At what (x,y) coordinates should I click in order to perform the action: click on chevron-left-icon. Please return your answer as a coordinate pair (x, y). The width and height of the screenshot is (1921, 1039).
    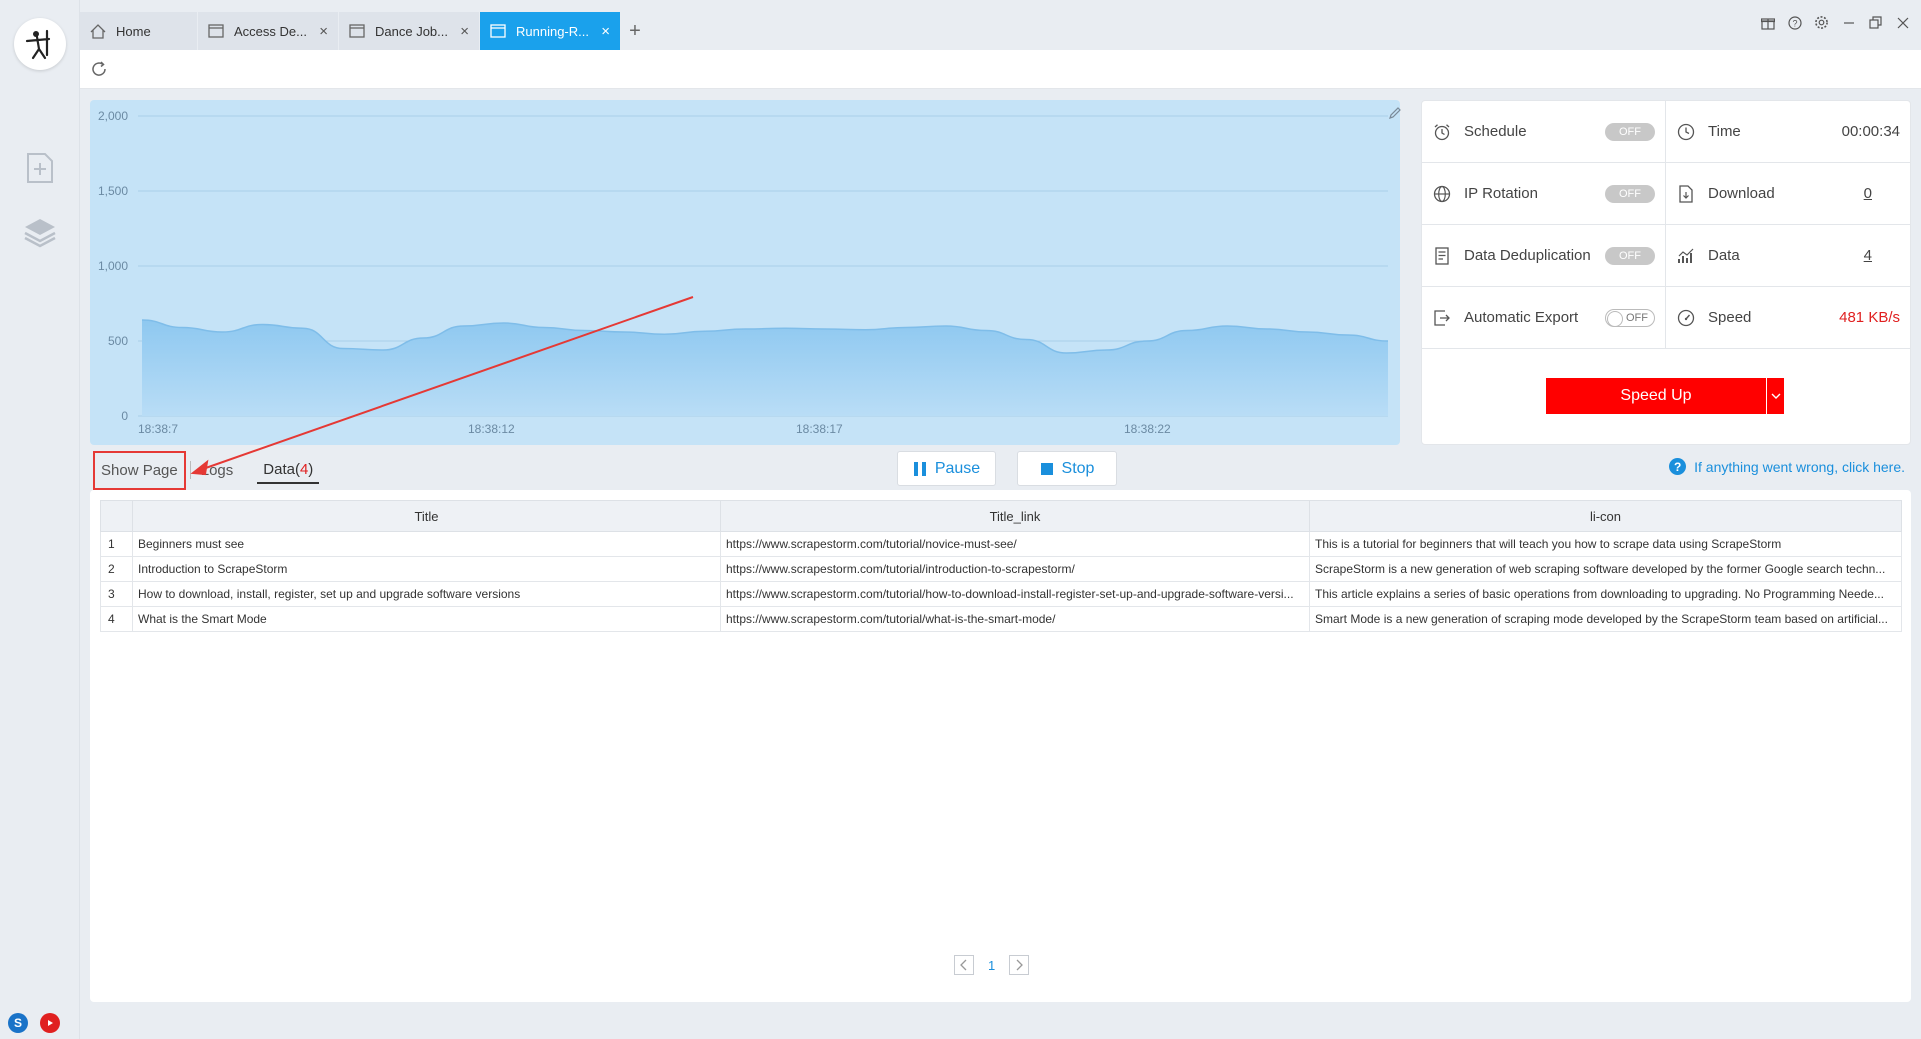
    Looking at the image, I should click on (963, 965).